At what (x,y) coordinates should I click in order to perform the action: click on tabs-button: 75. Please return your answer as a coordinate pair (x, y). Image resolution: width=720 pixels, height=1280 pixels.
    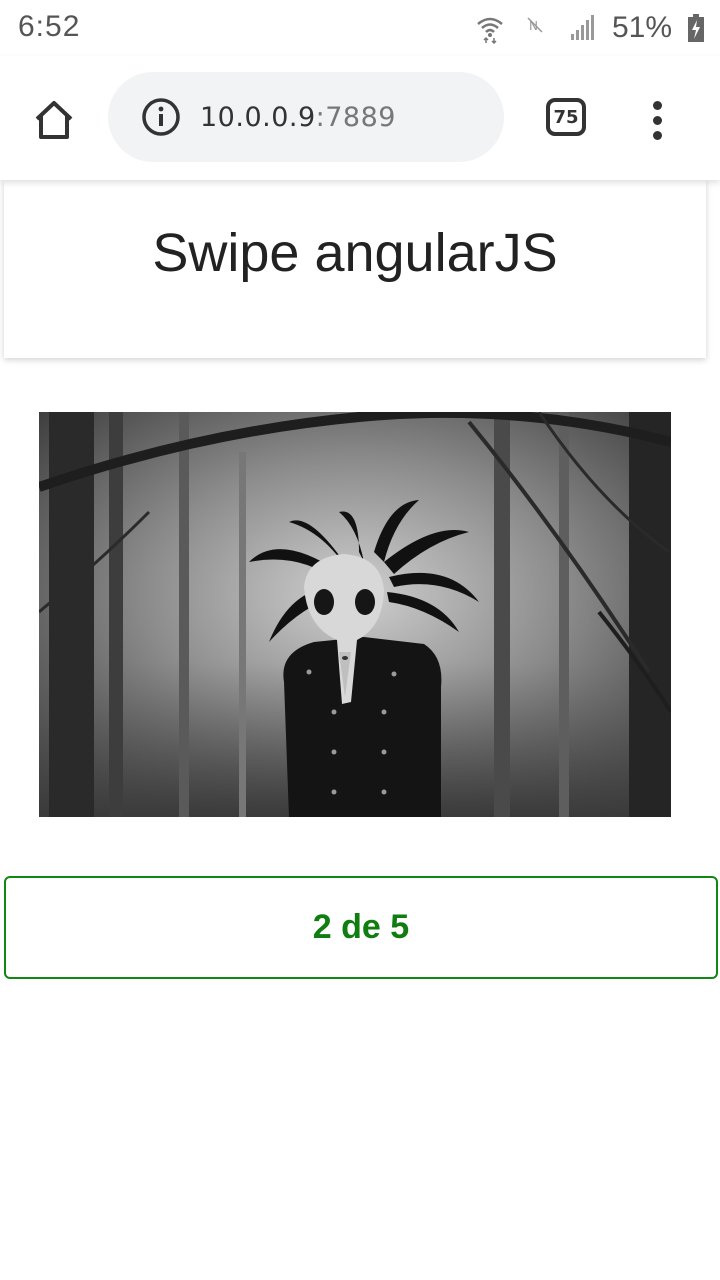
    Looking at the image, I should click on (566, 117).